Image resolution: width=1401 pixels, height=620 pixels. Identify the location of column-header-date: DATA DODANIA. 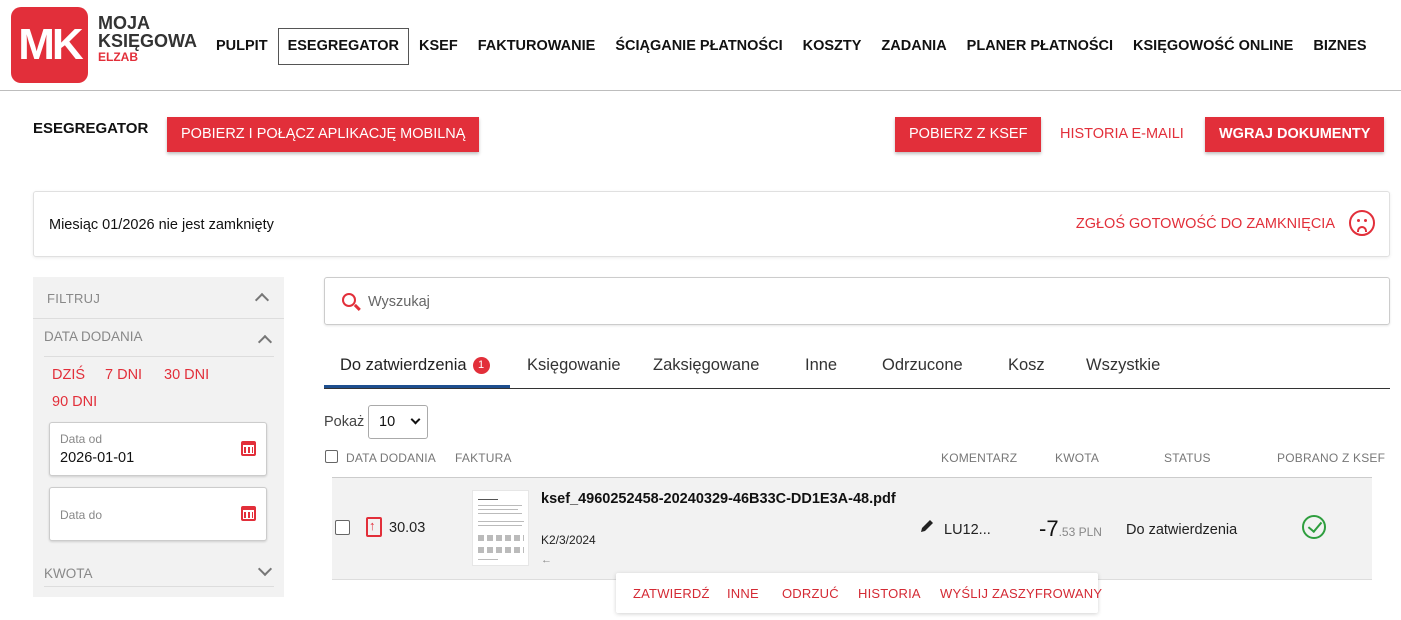
(391, 458).